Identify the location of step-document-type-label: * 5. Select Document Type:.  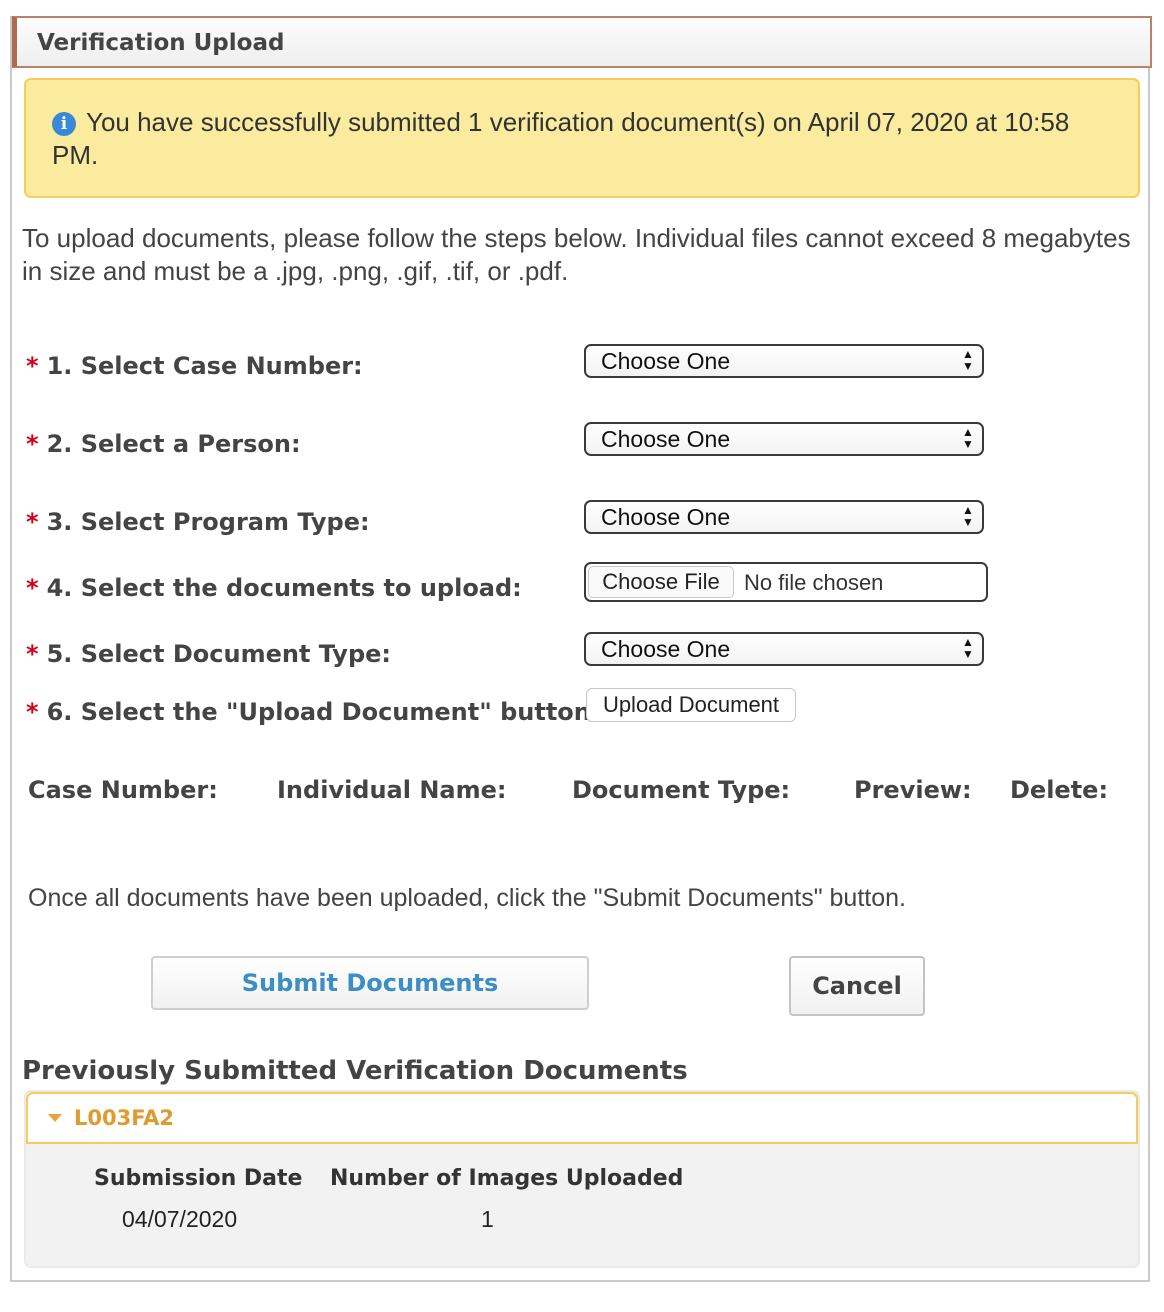
(208, 654).